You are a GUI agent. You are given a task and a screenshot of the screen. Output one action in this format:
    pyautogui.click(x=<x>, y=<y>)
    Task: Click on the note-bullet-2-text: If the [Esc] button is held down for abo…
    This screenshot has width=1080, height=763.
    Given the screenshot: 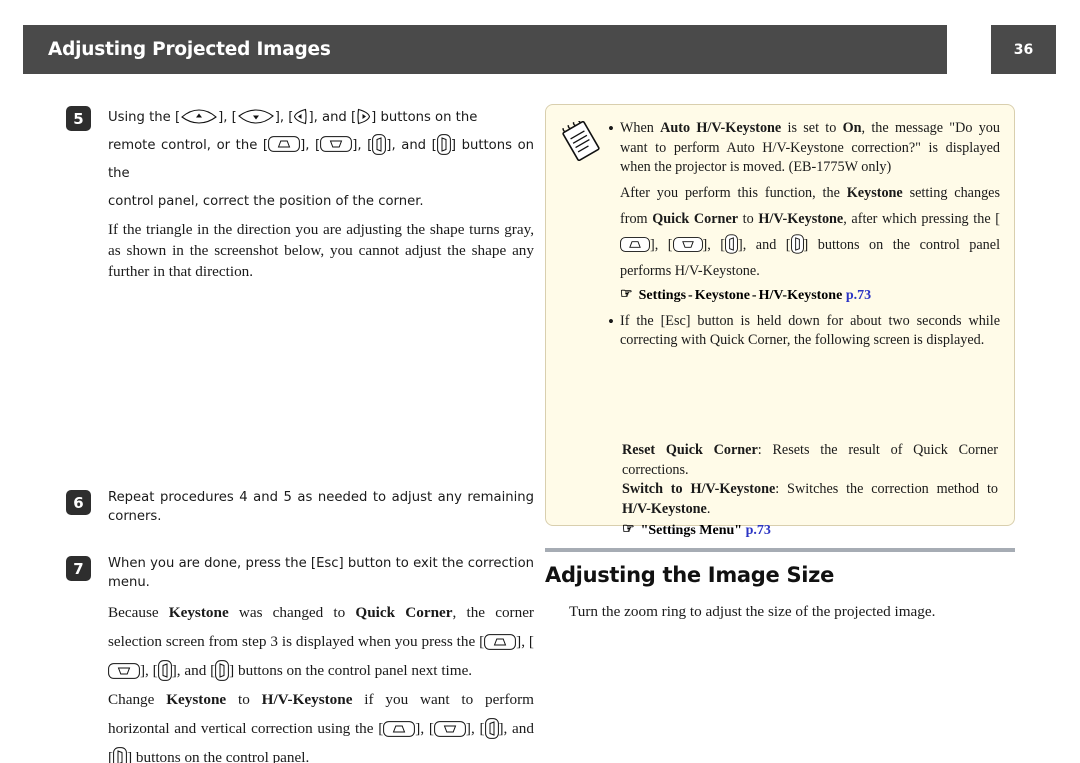 What is the action you would take?
    pyautogui.click(x=810, y=330)
    